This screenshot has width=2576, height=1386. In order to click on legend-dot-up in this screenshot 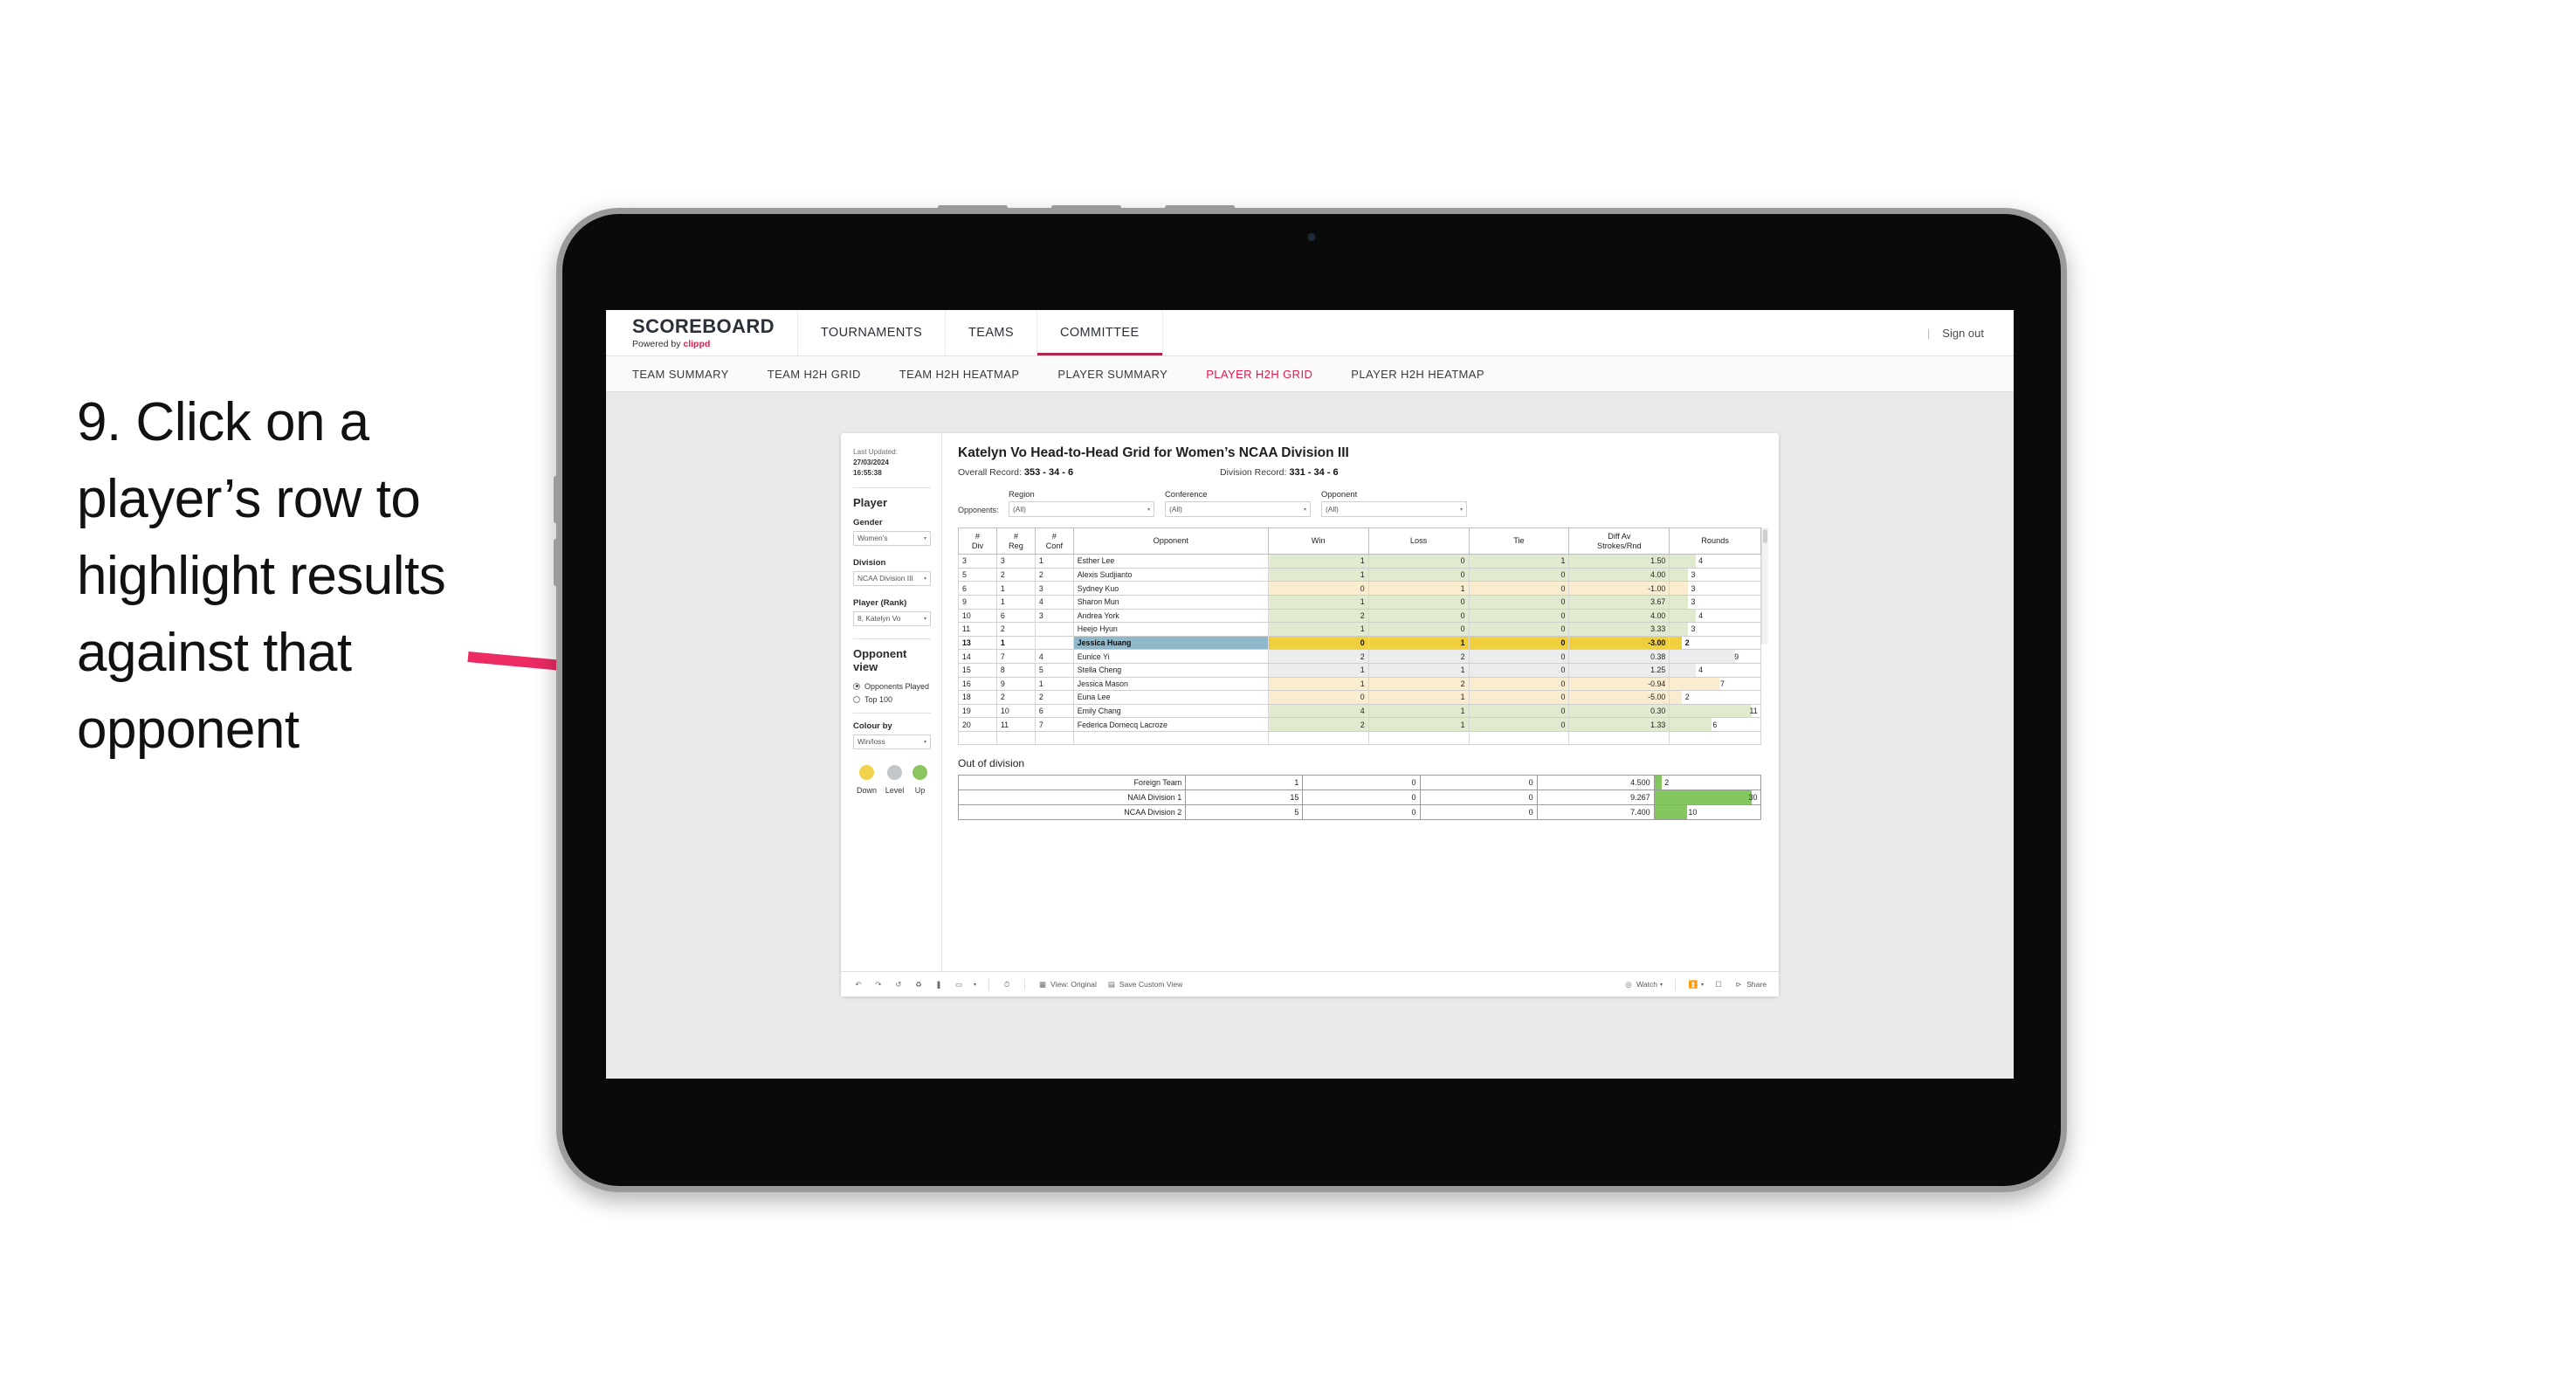, I will do `click(920, 772)`.